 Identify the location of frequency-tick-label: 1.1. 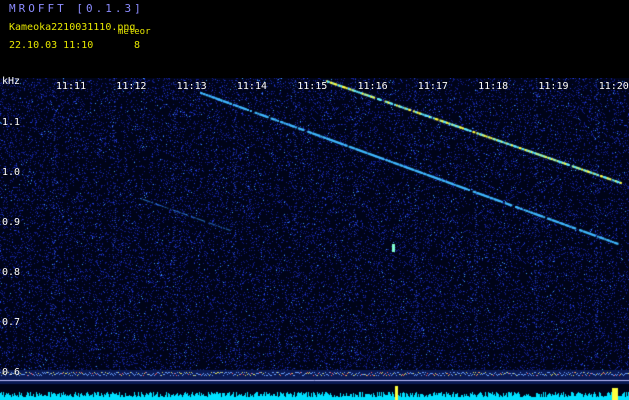
(11, 122).